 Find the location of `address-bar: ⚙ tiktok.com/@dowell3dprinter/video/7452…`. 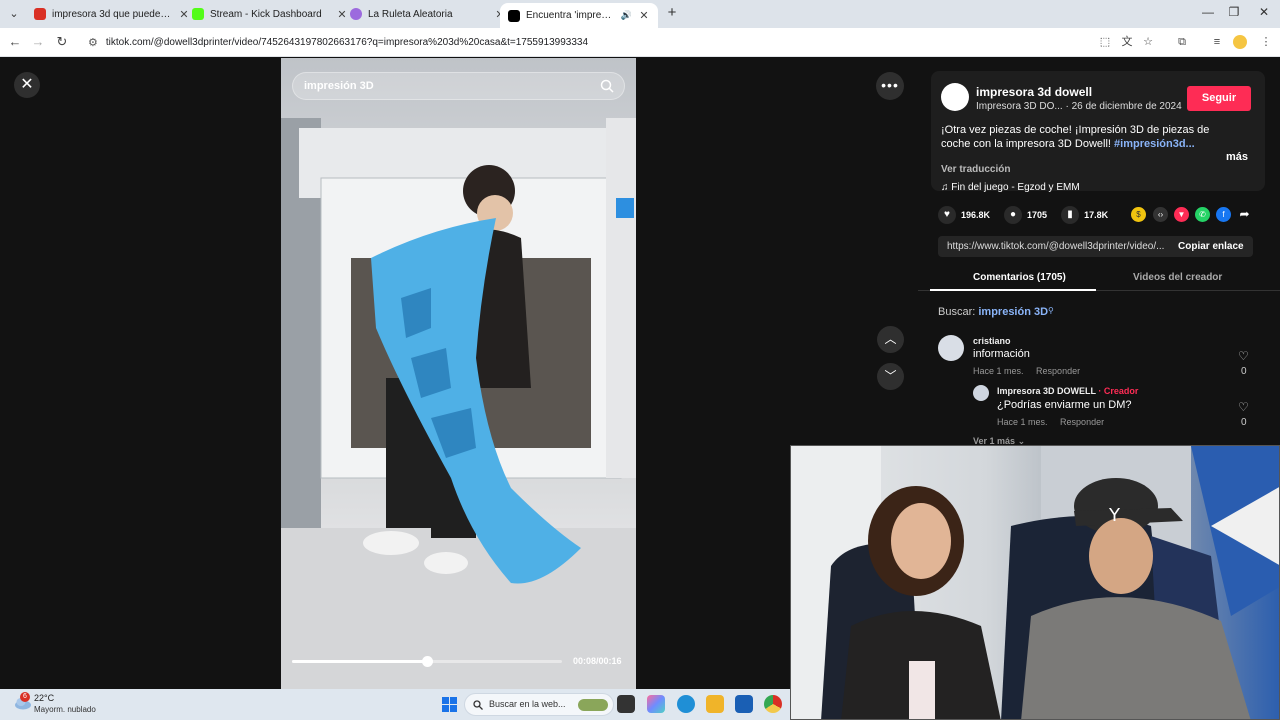

address-bar: ⚙ tiktok.com/@dowell3dprinter/video/7452… is located at coordinates (620, 42).